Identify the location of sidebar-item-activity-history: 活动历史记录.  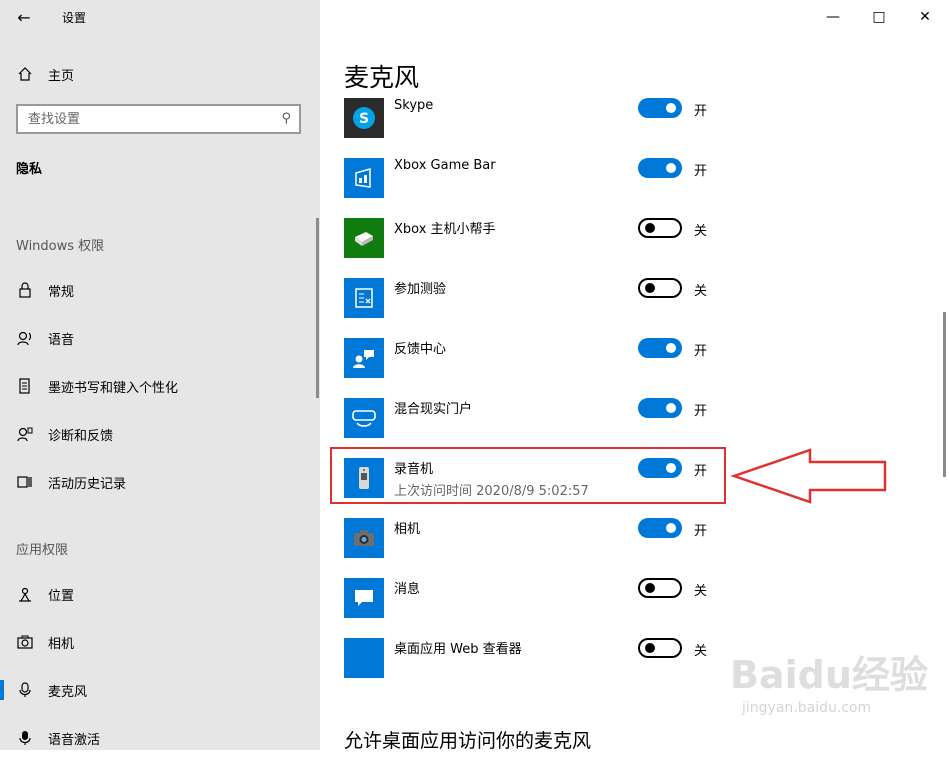
(160, 482).